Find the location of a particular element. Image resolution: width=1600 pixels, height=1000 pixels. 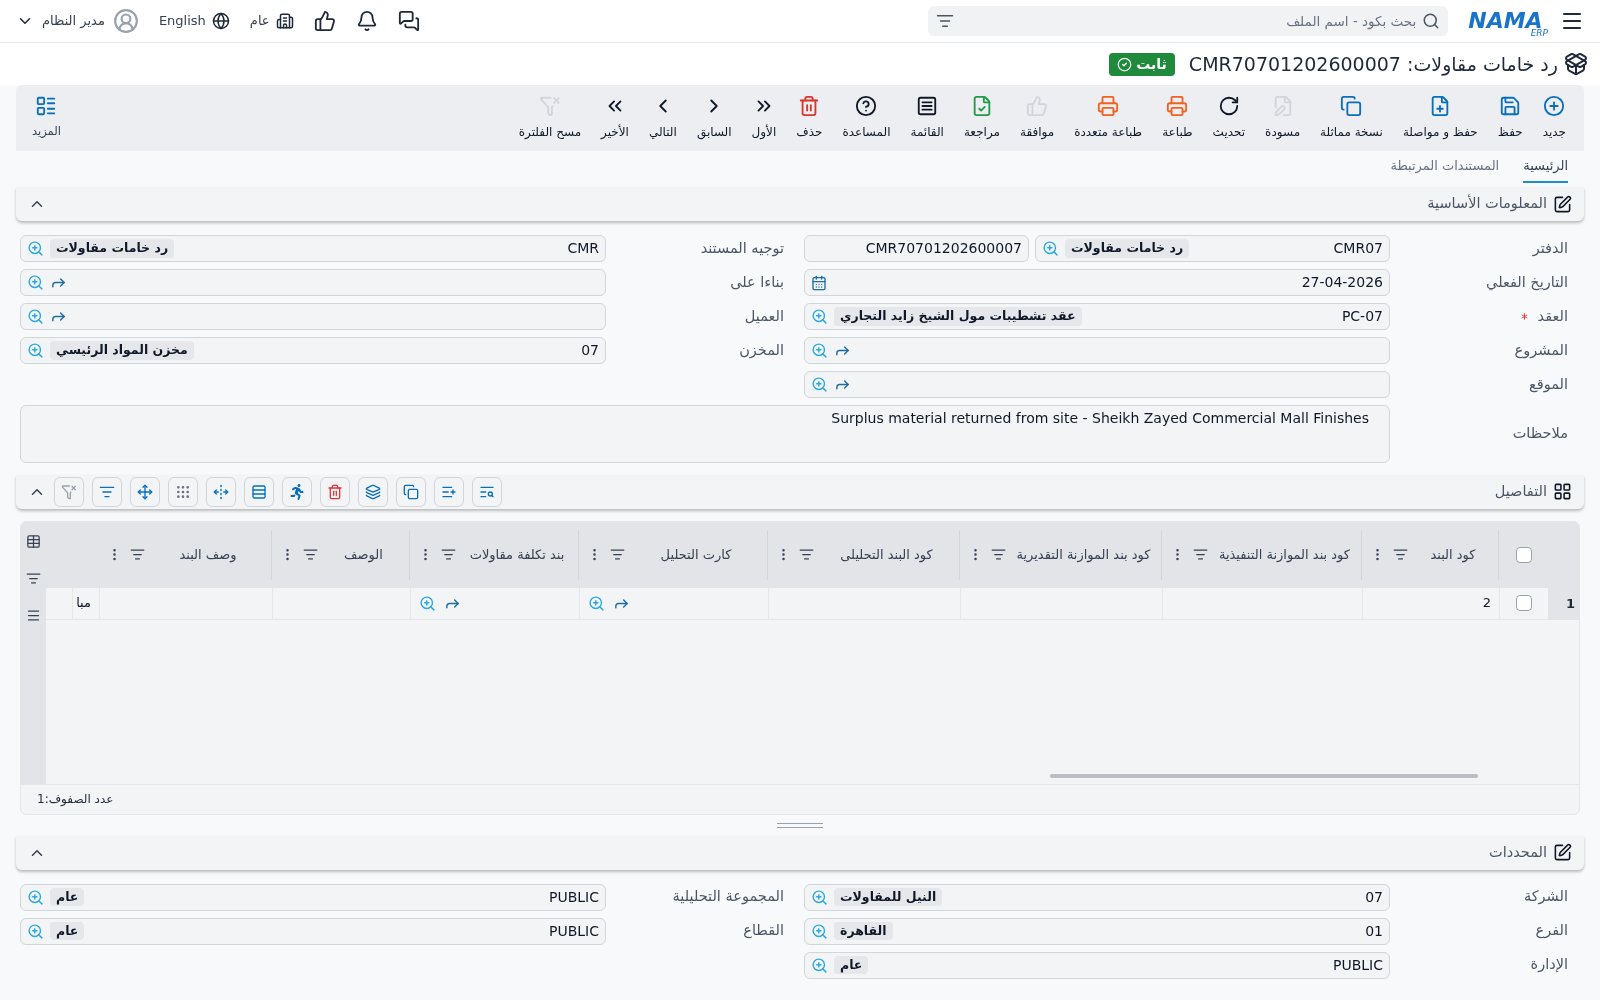

unfold-button is located at coordinates (221, 491).